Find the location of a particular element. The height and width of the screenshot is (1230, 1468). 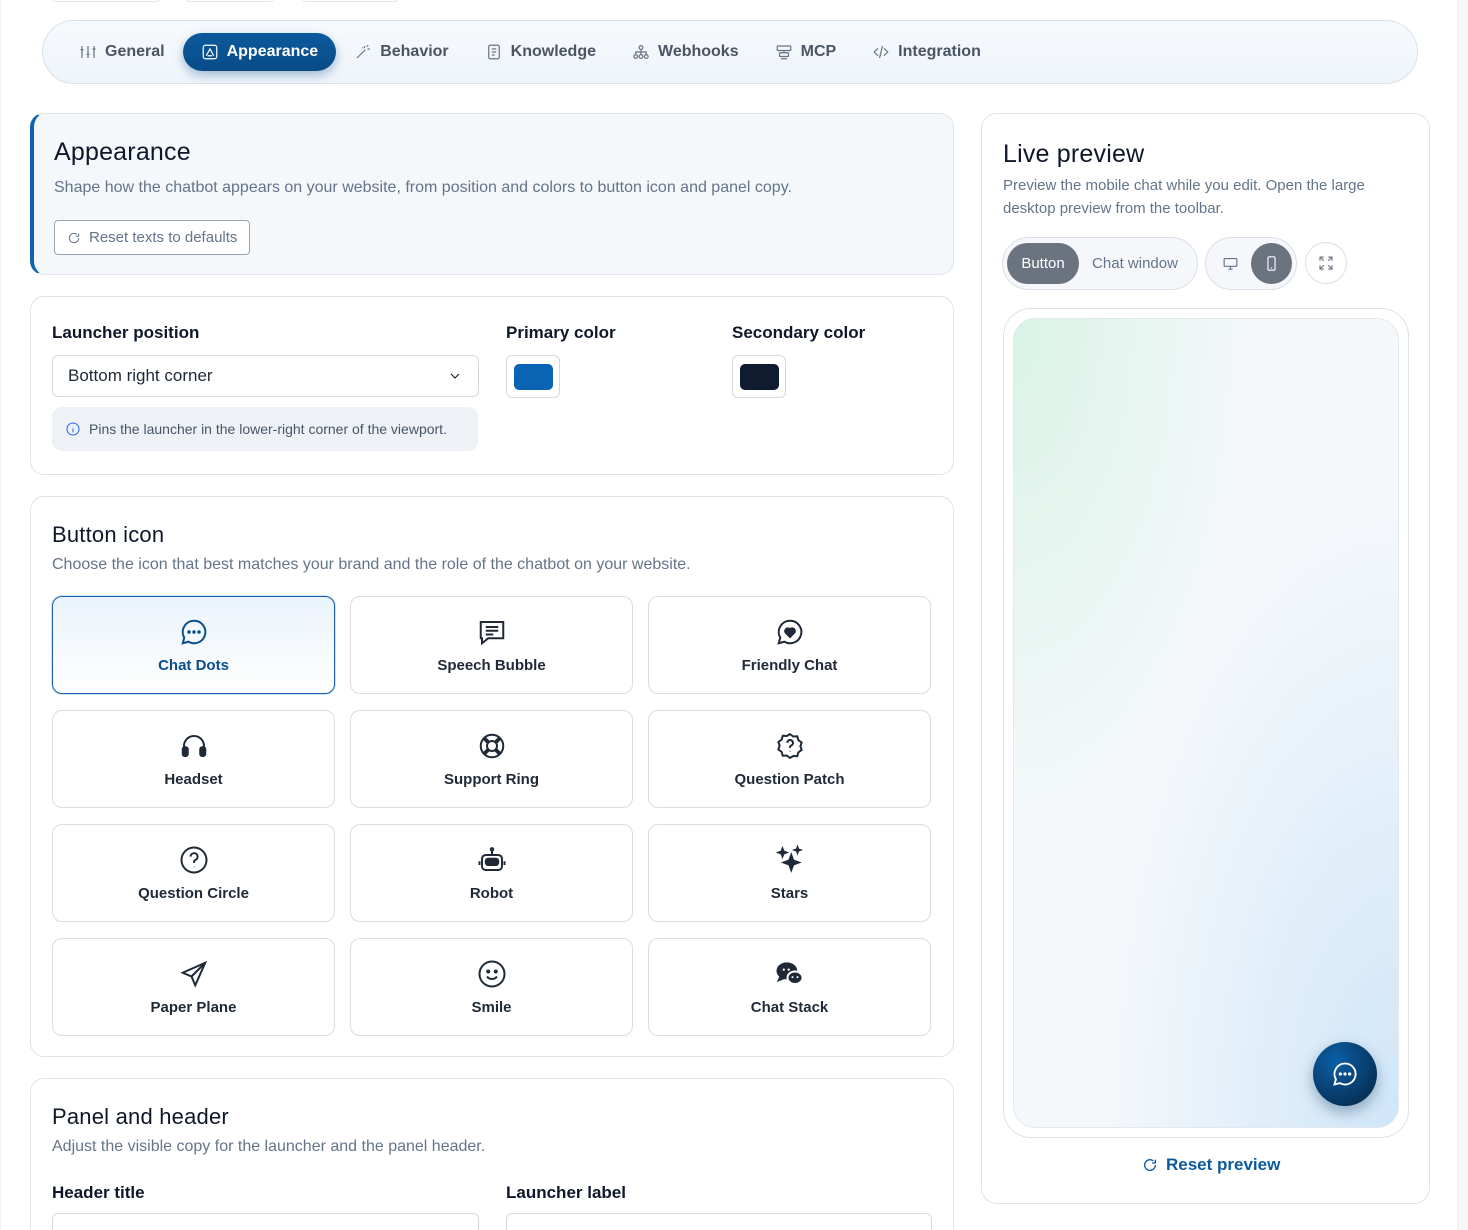

mobile-device-button is located at coordinates (1271, 263).